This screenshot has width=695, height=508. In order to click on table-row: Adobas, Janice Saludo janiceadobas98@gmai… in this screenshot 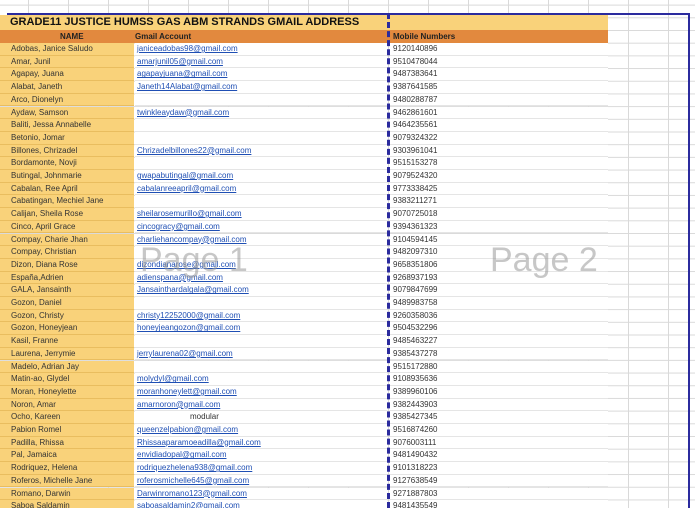, I will do `click(347, 49)`.